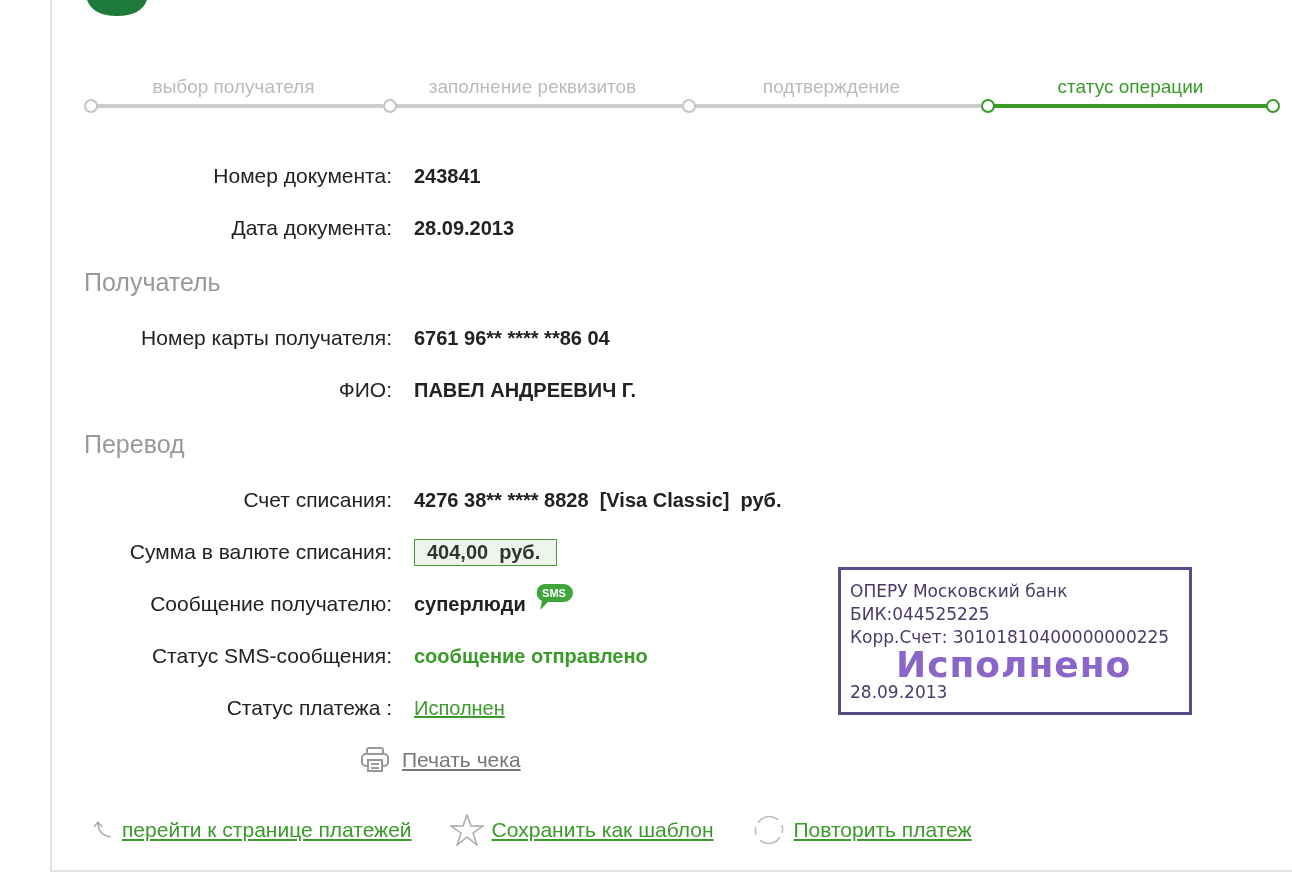 The image size is (1292, 876). Describe the element at coordinates (459, 708) in the screenshot. I see `status-link: Исполнен` at that location.